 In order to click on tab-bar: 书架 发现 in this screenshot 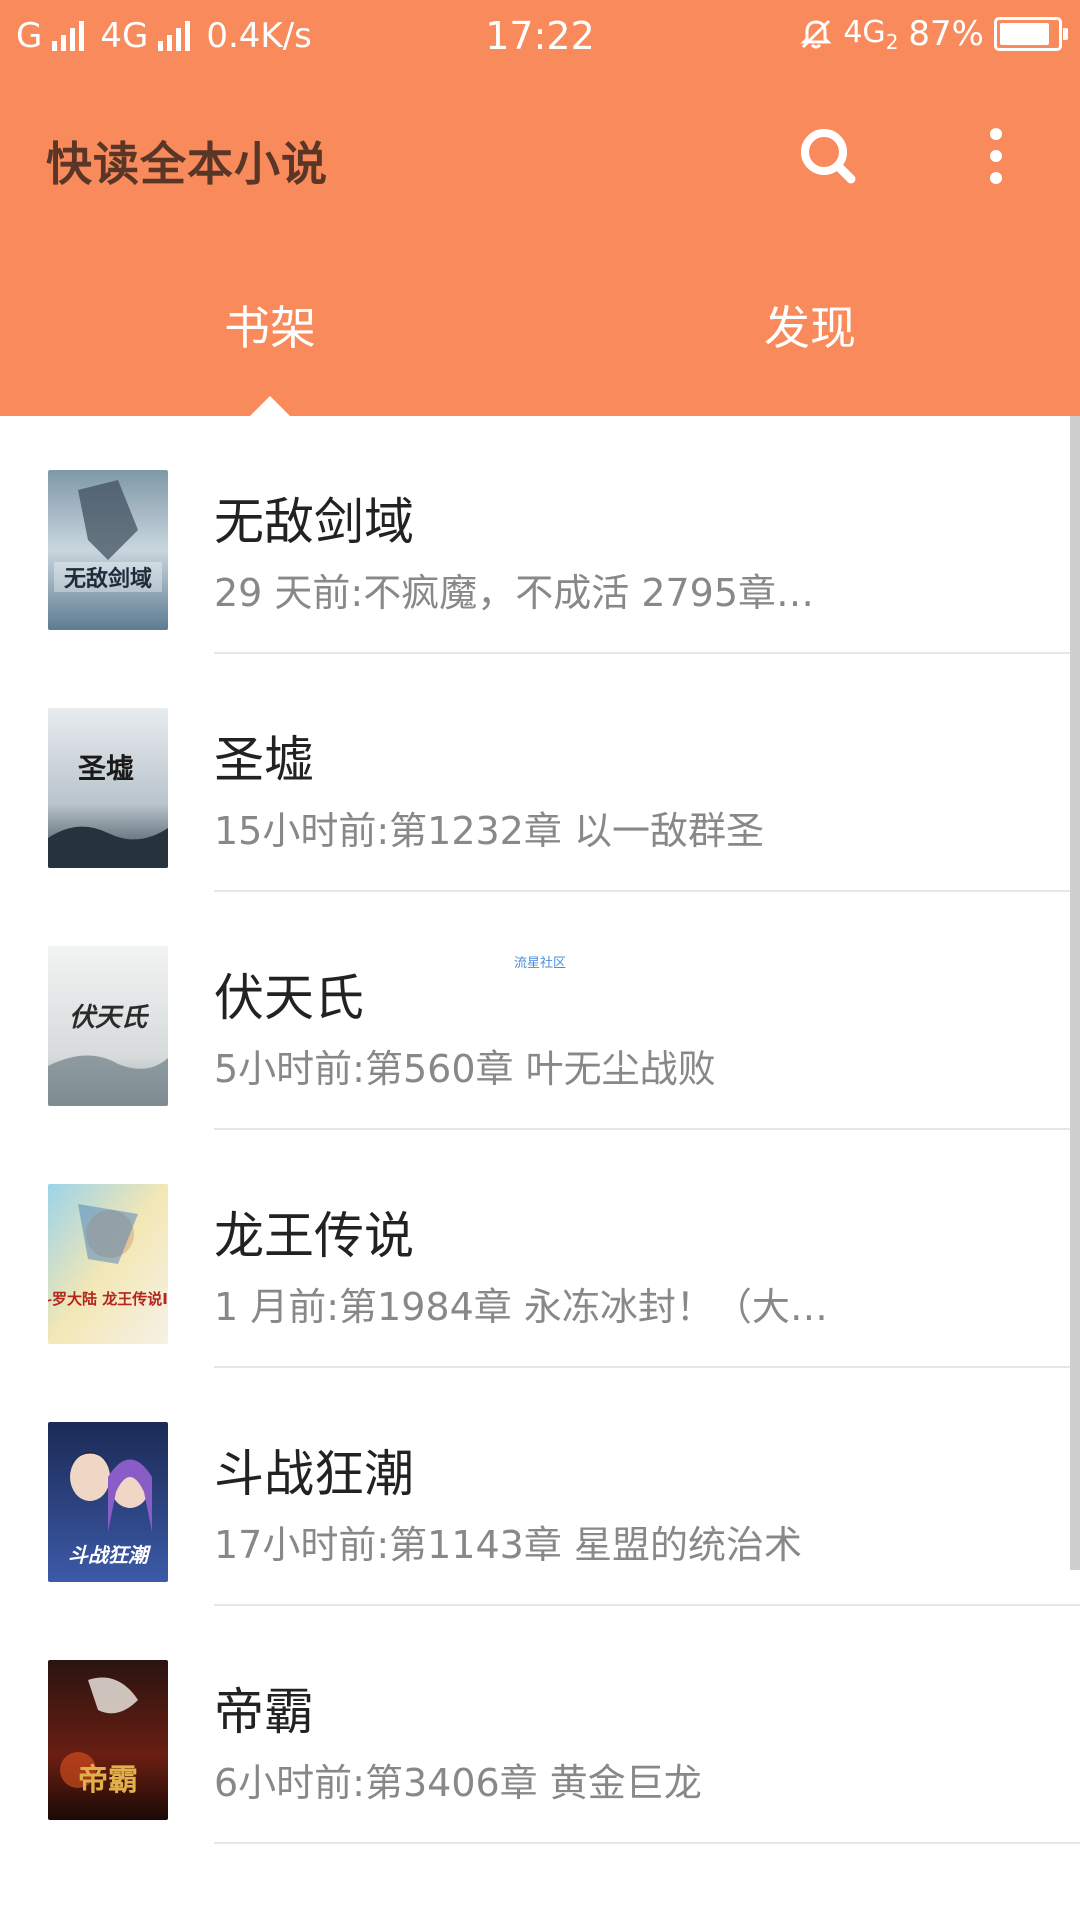, I will do `click(540, 328)`.